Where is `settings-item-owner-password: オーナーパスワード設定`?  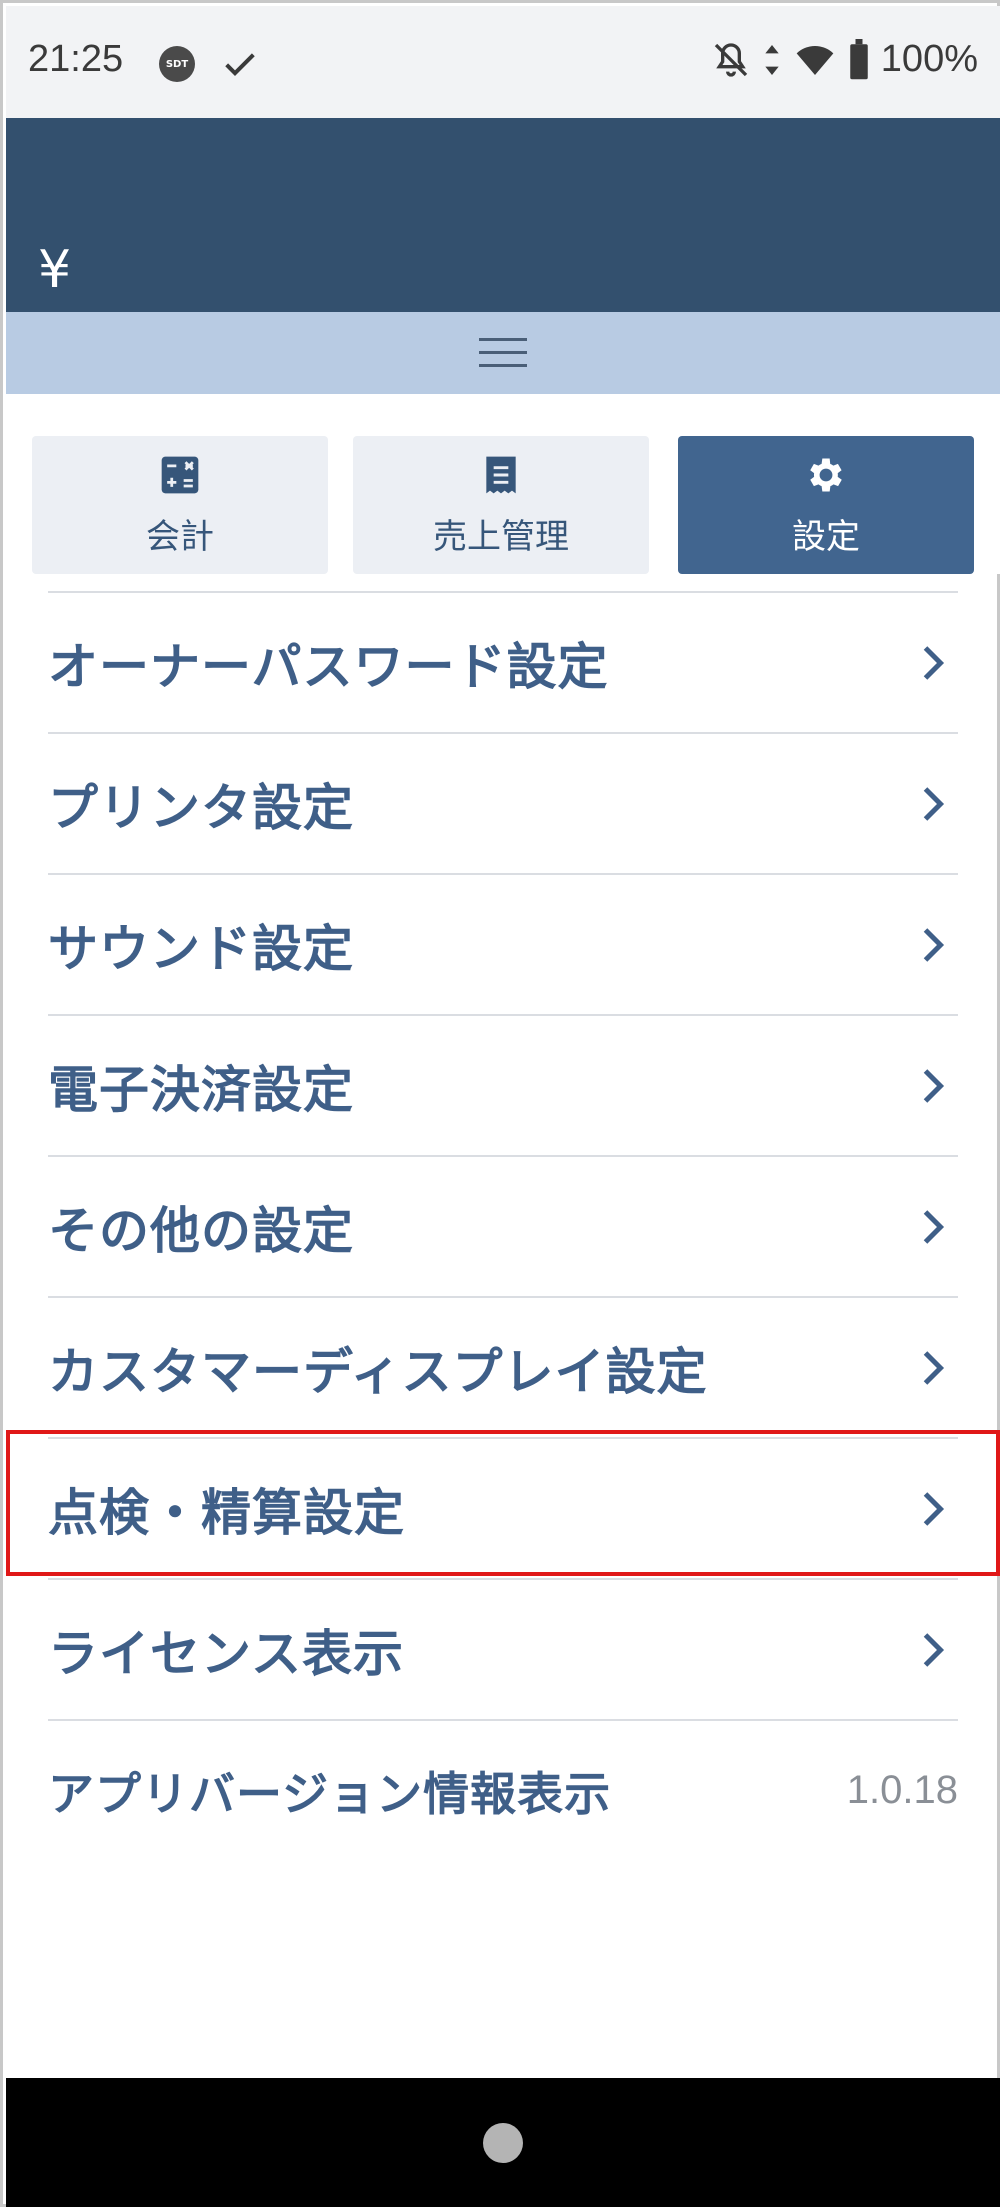
settings-item-owner-password: オーナーパスワード設定 is located at coordinates (503, 661).